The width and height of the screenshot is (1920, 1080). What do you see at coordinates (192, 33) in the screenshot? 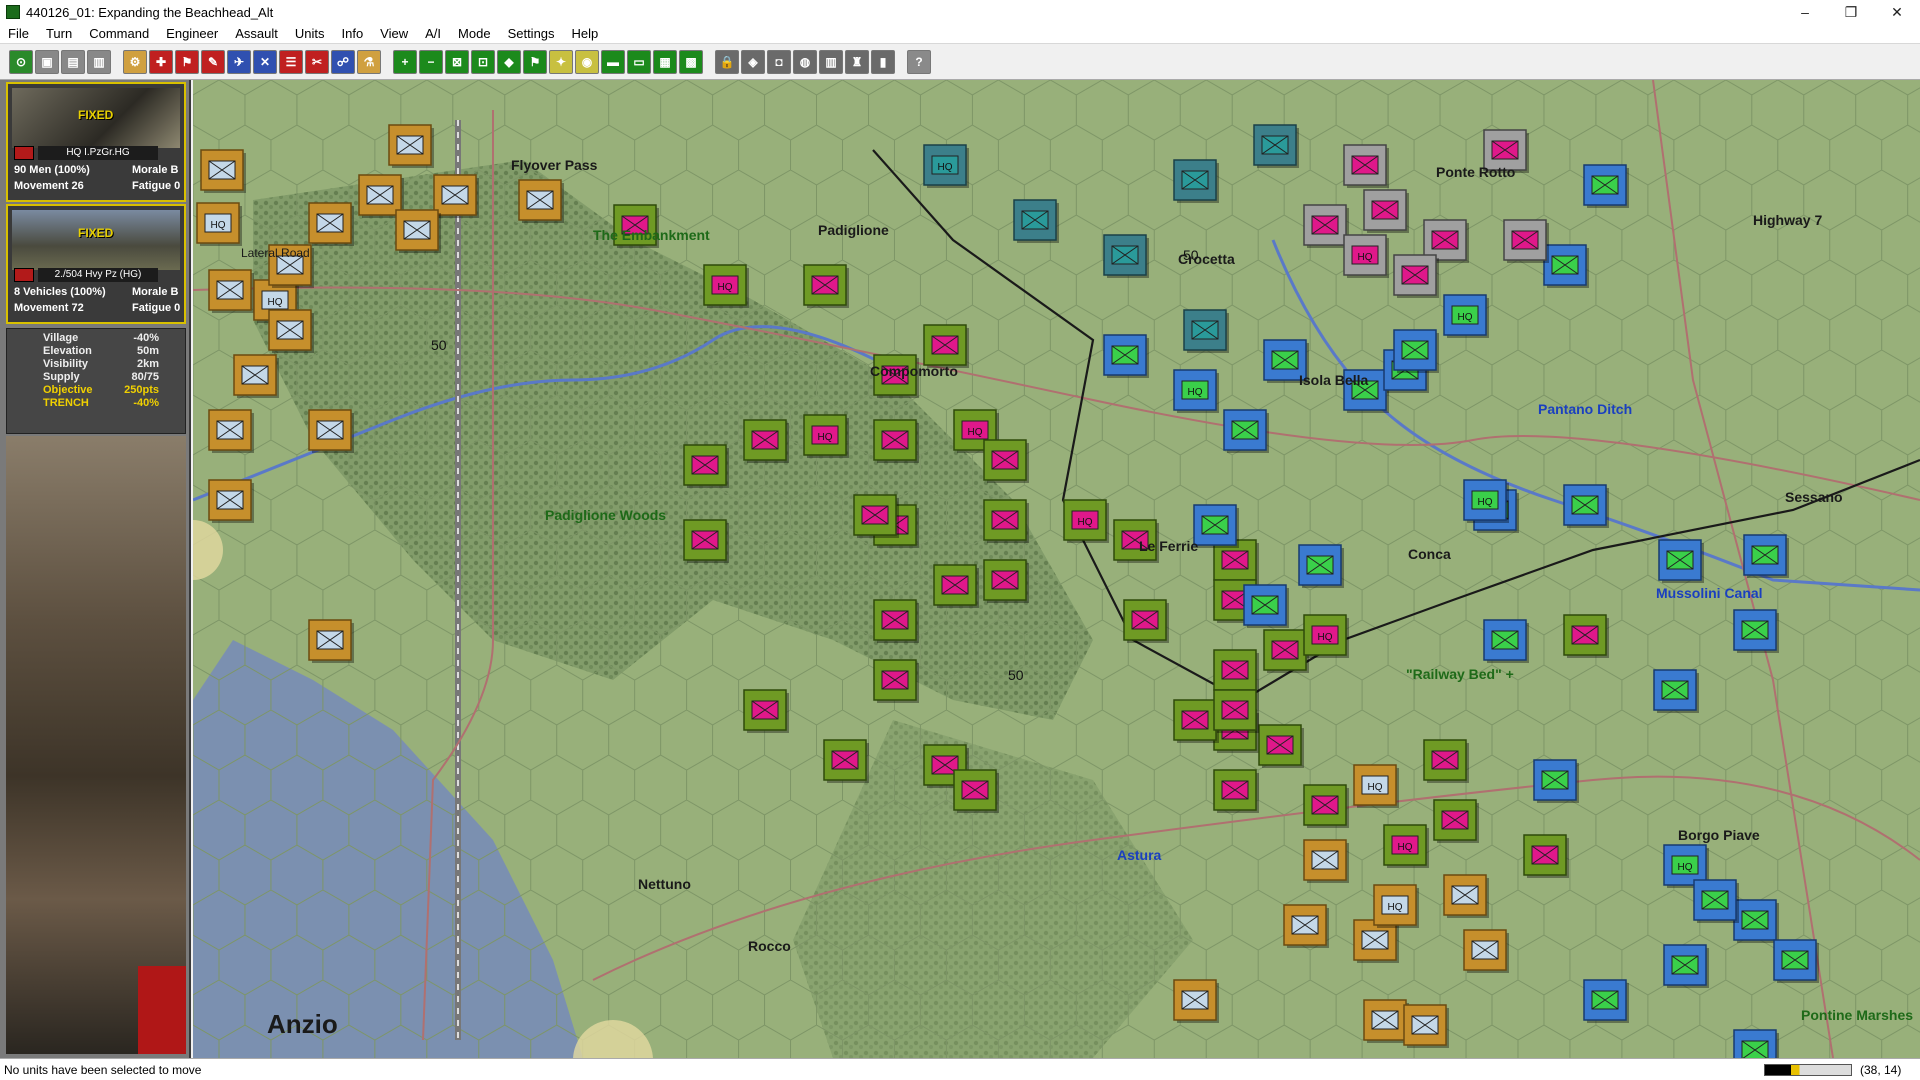
I see `menu-engineer: Engineer` at bounding box center [192, 33].